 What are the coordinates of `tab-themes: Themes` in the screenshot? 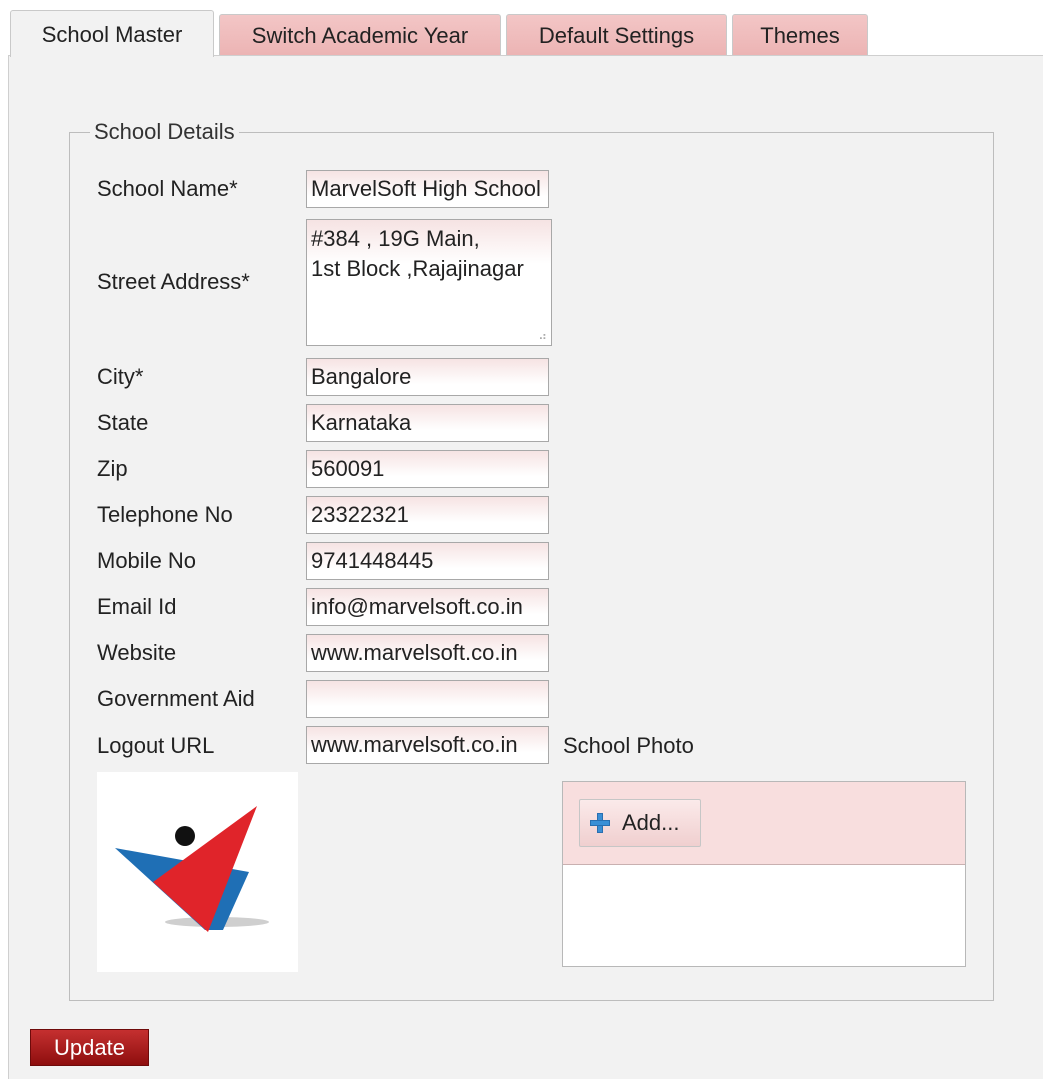 It's located at (800, 34).